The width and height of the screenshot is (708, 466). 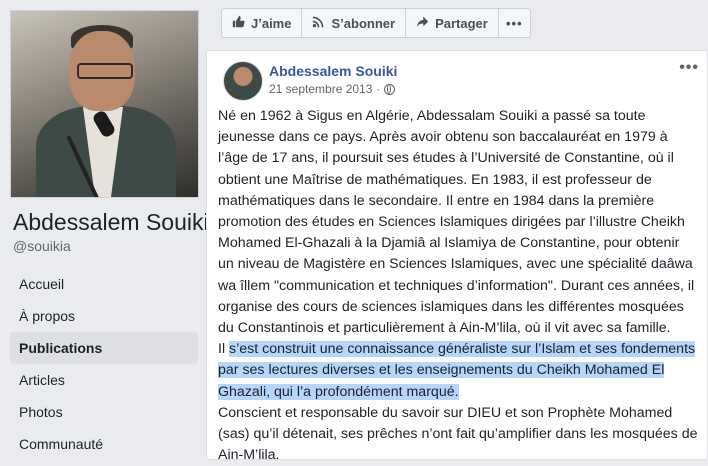 I want to click on photo-glasses, so click(x=105, y=71).